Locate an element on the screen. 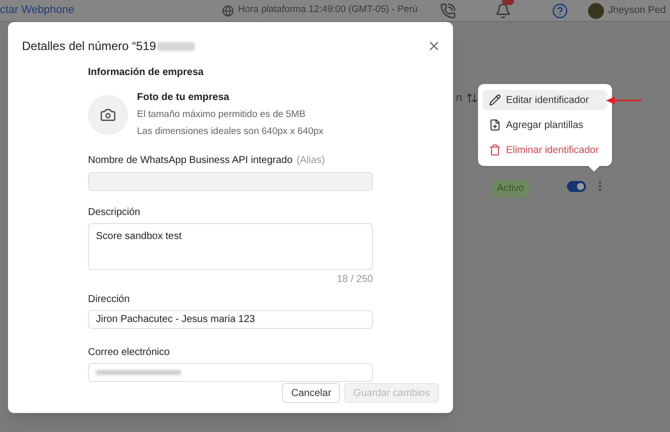 This screenshot has height=432, width=670. address-field: Jiron Pachacutec - Jesus maria 123 is located at coordinates (230, 319).